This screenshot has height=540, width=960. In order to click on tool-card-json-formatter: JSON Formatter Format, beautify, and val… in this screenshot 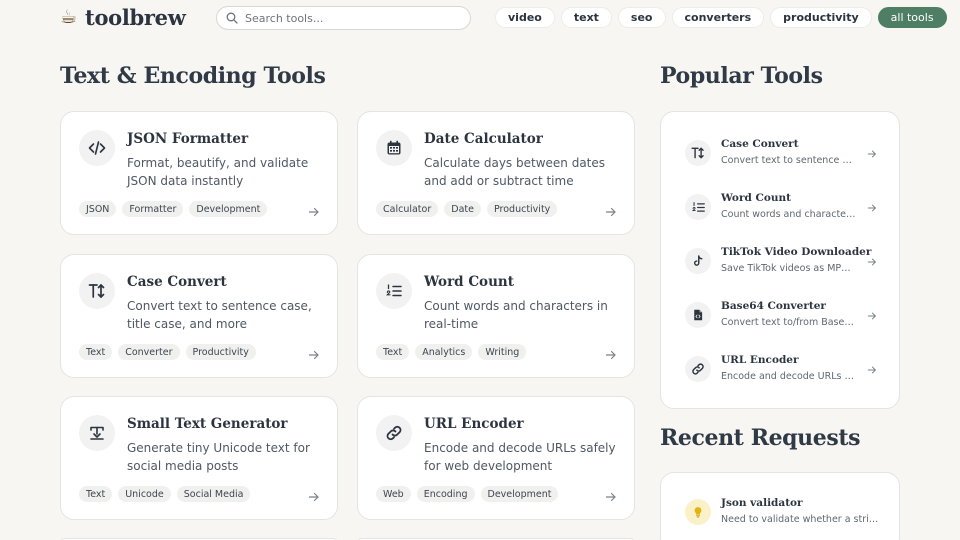, I will do `click(199, 173)`.